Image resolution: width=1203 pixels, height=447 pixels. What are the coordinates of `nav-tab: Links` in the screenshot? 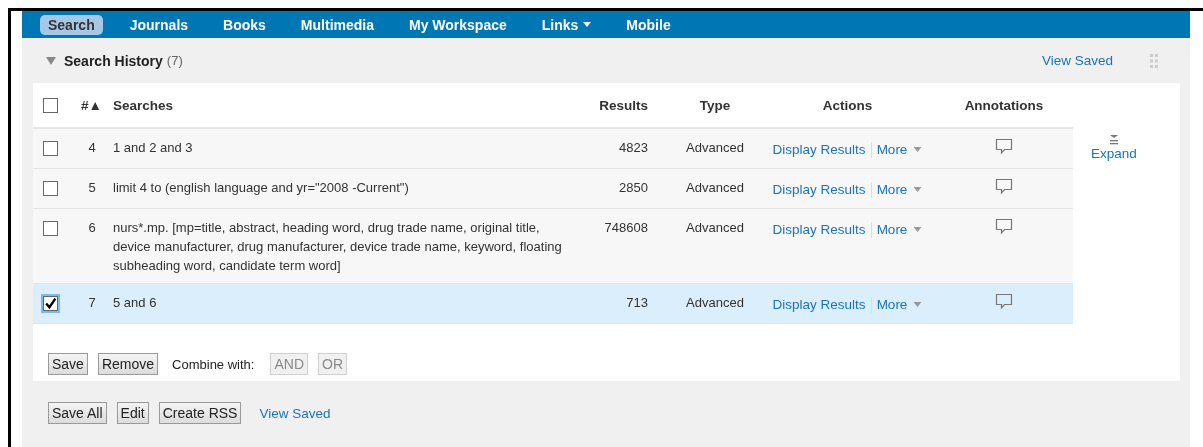 It's located at (566, 24).